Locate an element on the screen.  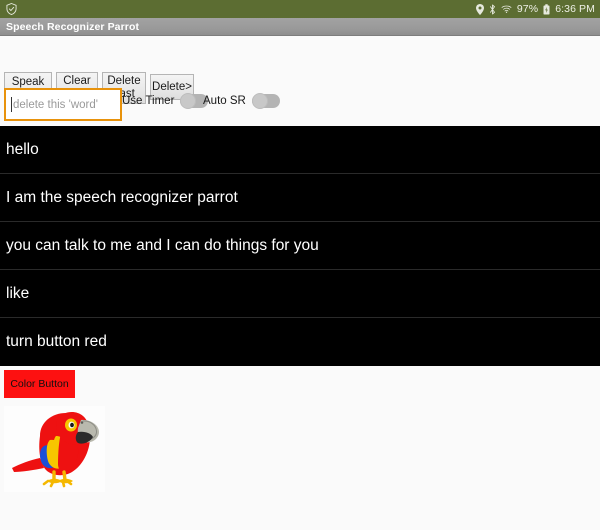
auto-sr-group: Auto SR is located at coordinates (241, 101).